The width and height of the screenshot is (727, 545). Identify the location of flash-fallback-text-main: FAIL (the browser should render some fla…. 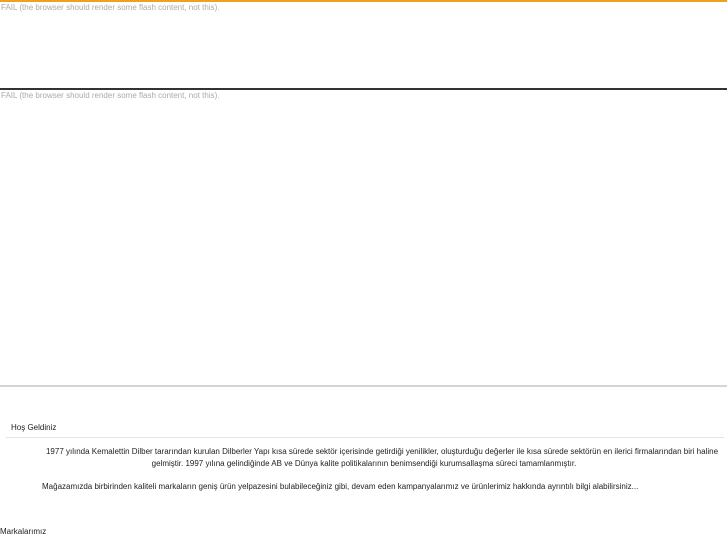
(110, 95).